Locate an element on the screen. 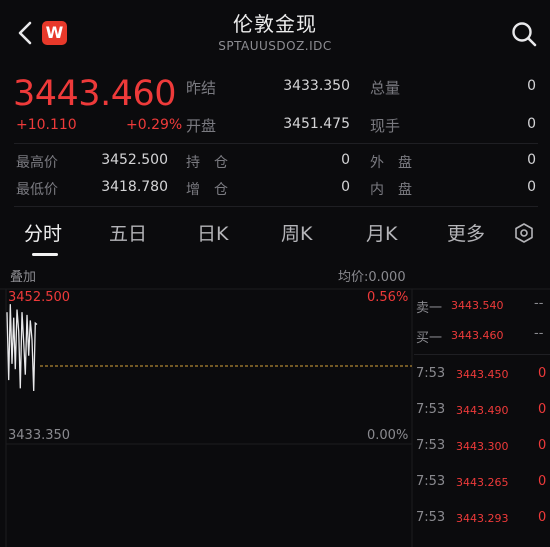  tab-more: 更多 is located at coordinates (466, 232).